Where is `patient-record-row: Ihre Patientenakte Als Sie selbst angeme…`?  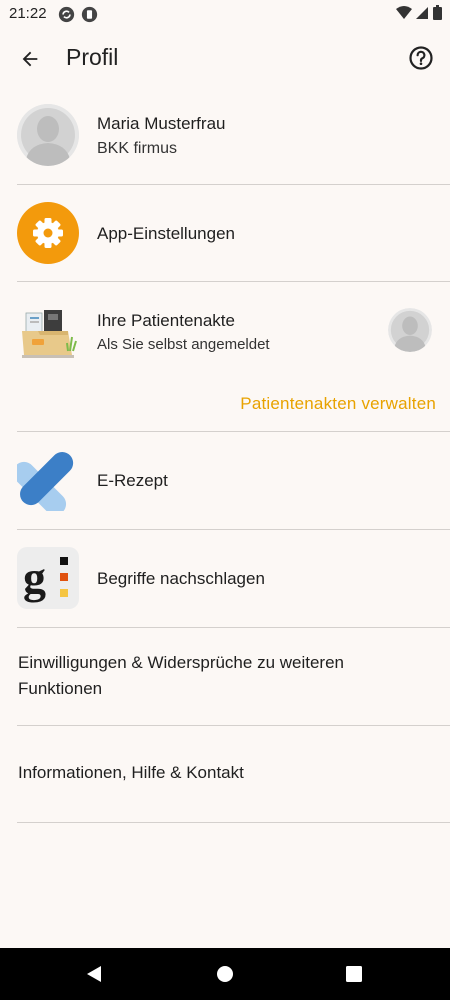 patient-record-row: Ihre Patientenakte Als Sie selbst angeme… is located at coordinates (225, 333).